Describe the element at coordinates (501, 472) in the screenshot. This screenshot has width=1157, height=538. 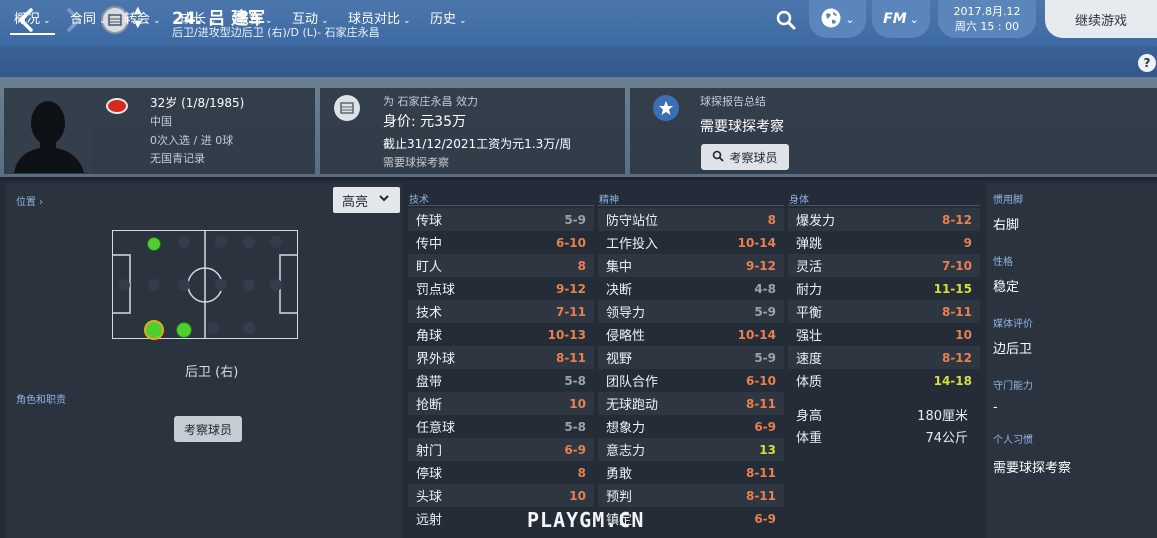
I see `technical-attribute-row: 停球 8` at that location.